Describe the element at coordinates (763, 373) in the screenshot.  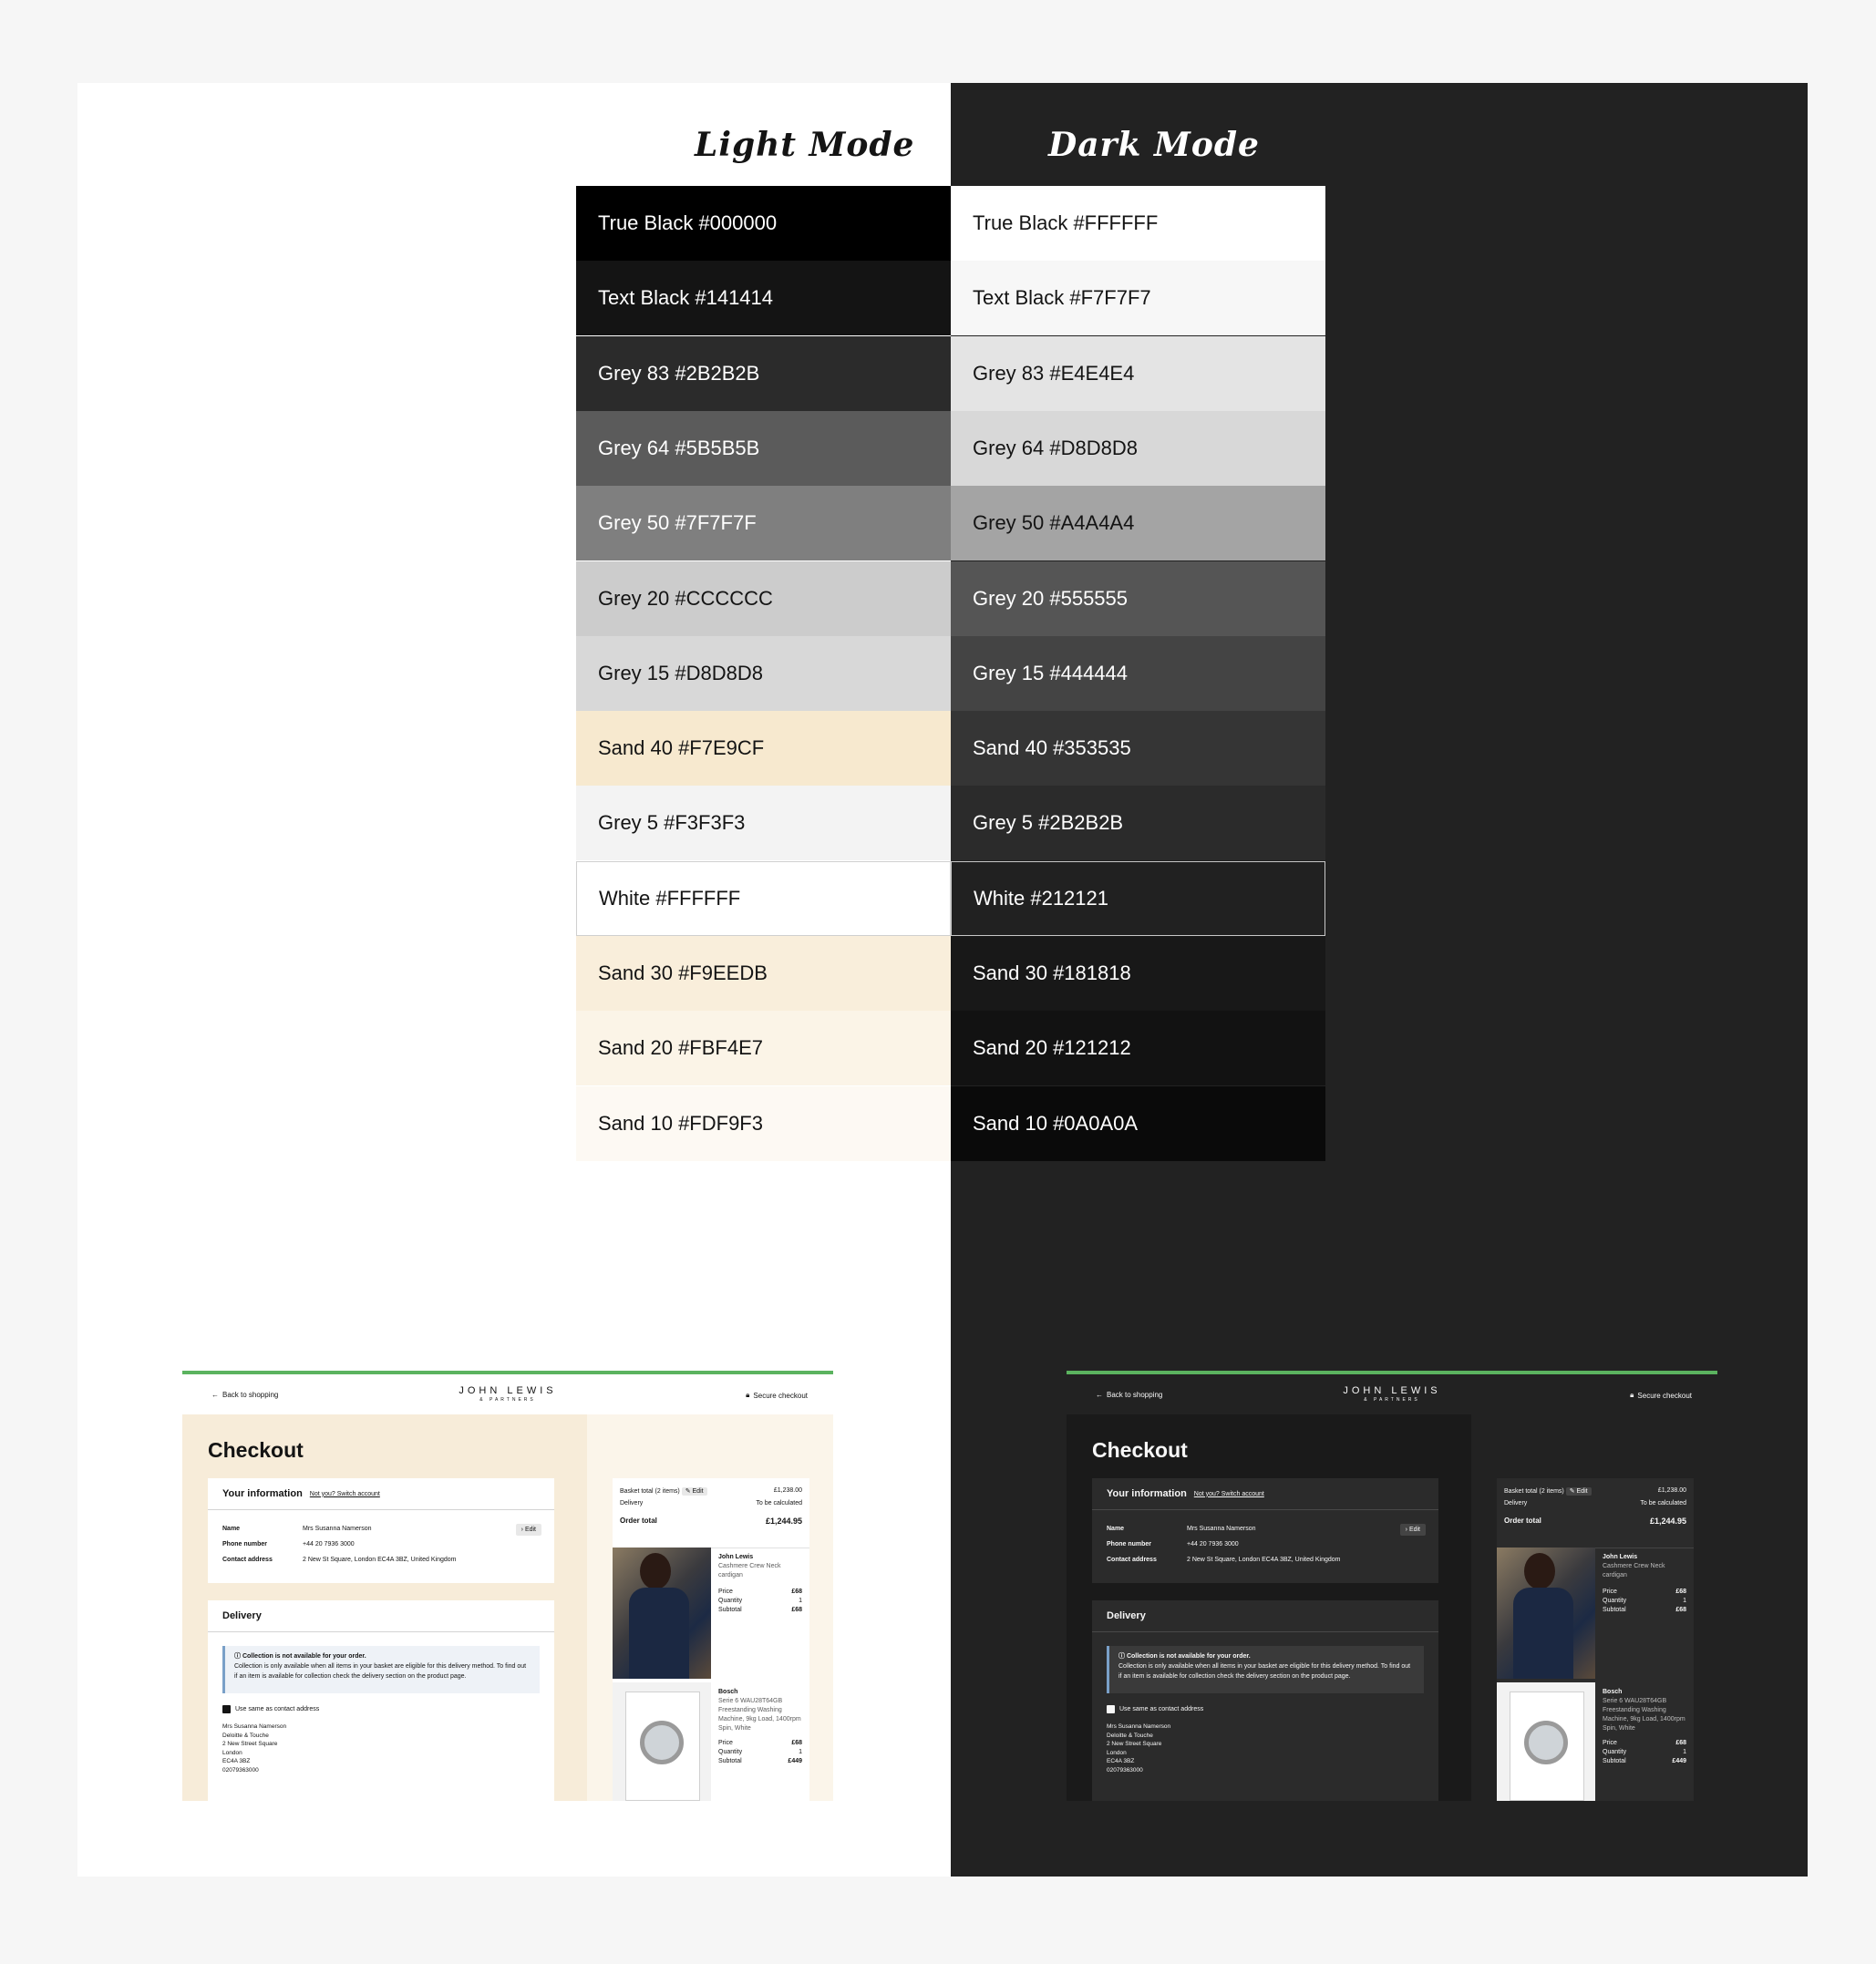
I see `light-swatch: Grey 83 #2B2B2B` at that location.